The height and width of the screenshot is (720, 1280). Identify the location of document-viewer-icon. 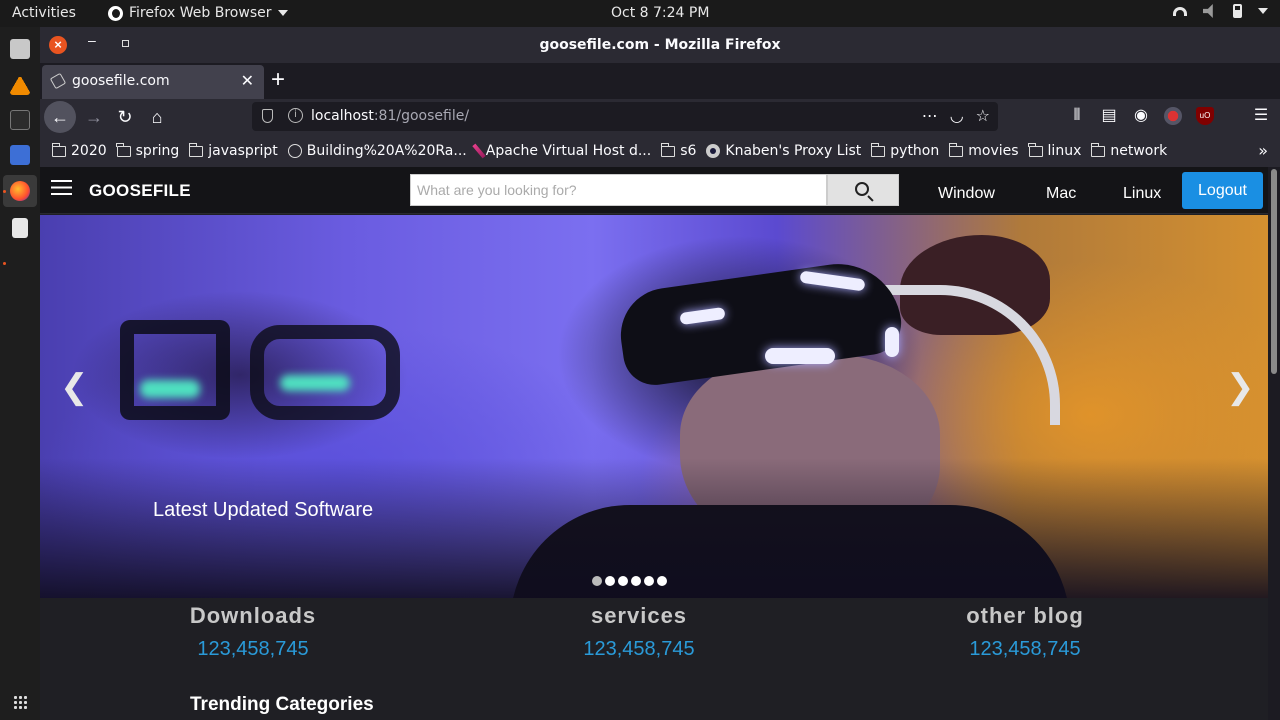
(20, 228).